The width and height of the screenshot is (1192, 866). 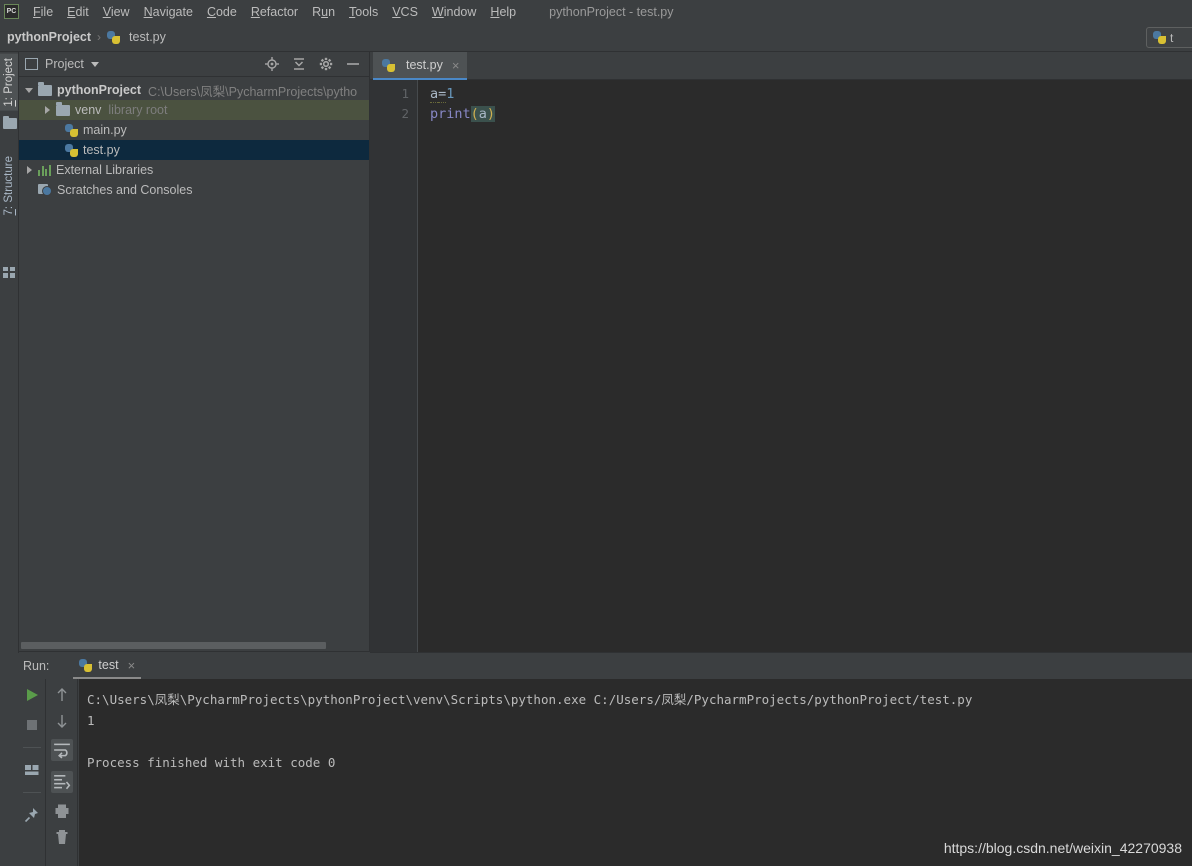 What do you see at coordinates (32, 695) in the screenshot?
I see `run-icon` at bounding box center [32, 695].